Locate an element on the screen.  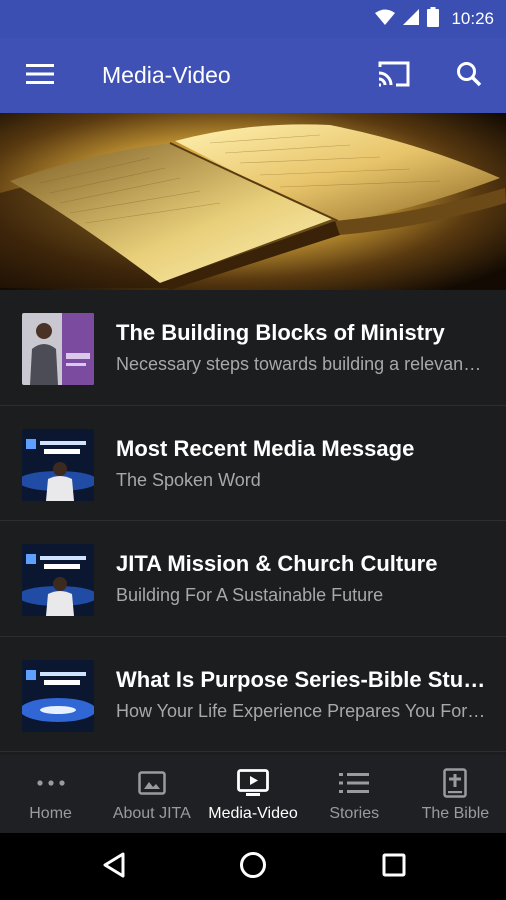
nav-home: Home is located at coordinates (50, 794).